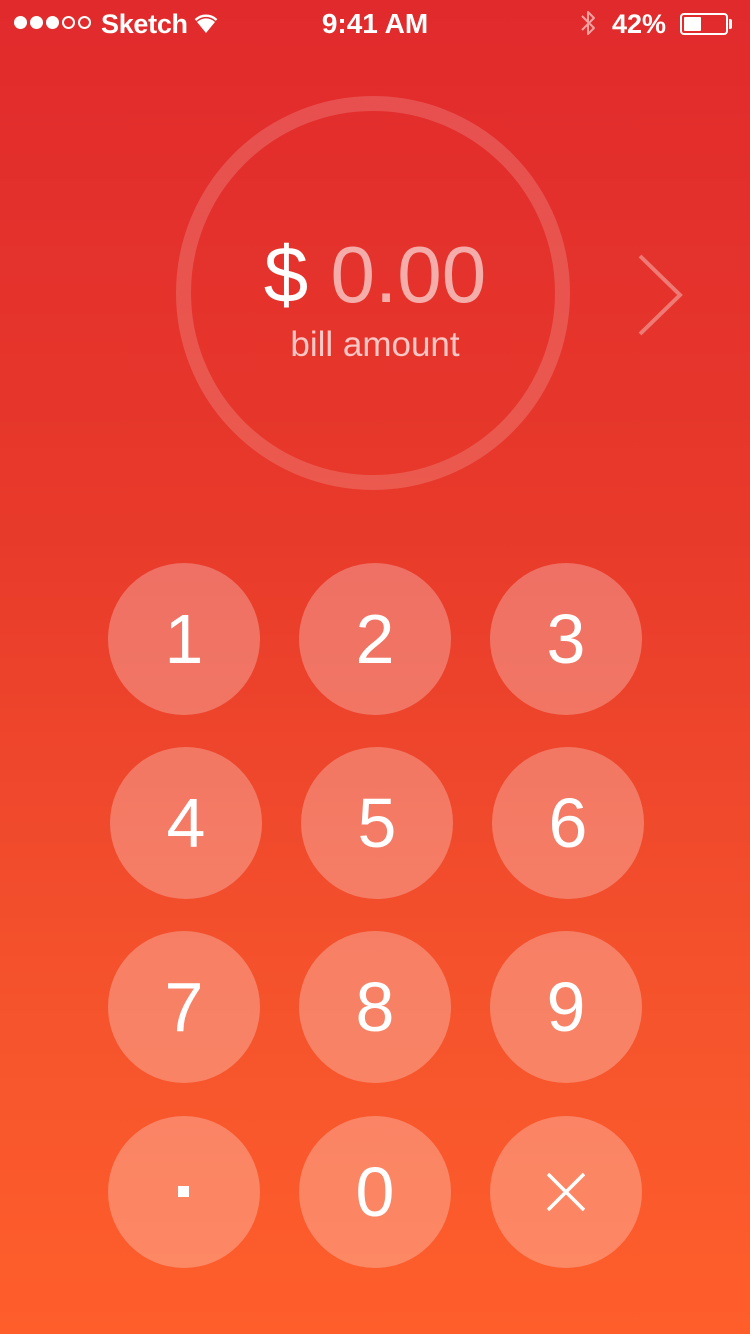  What do you see at coordinates (408, 274) in the screenshot?
I see `amount-value: 0.00` at bounding box center [408, 274].